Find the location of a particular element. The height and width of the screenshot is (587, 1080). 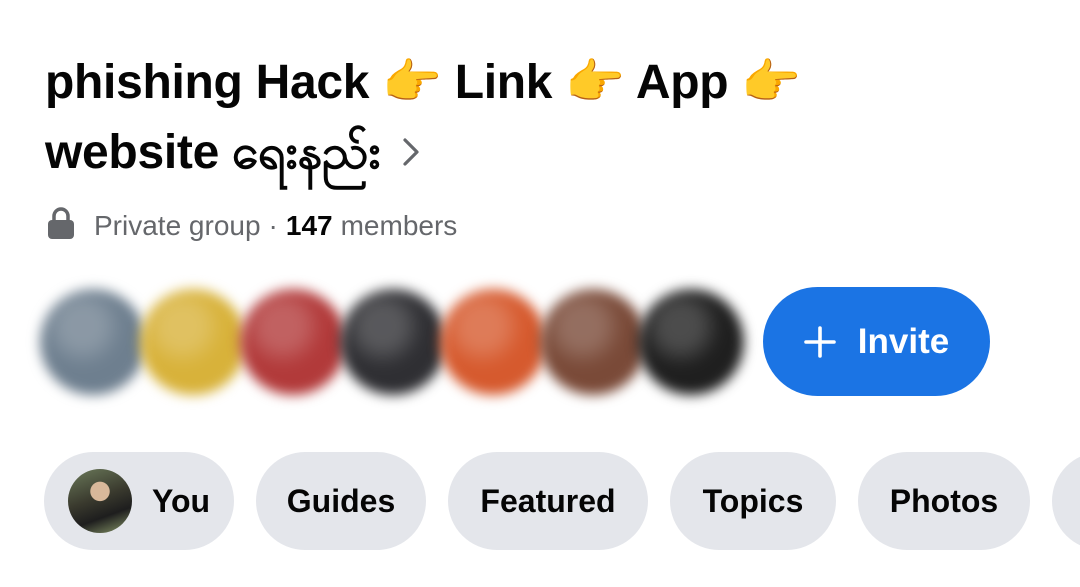

tab-photos: Photos is located at coordinates (944, 501).